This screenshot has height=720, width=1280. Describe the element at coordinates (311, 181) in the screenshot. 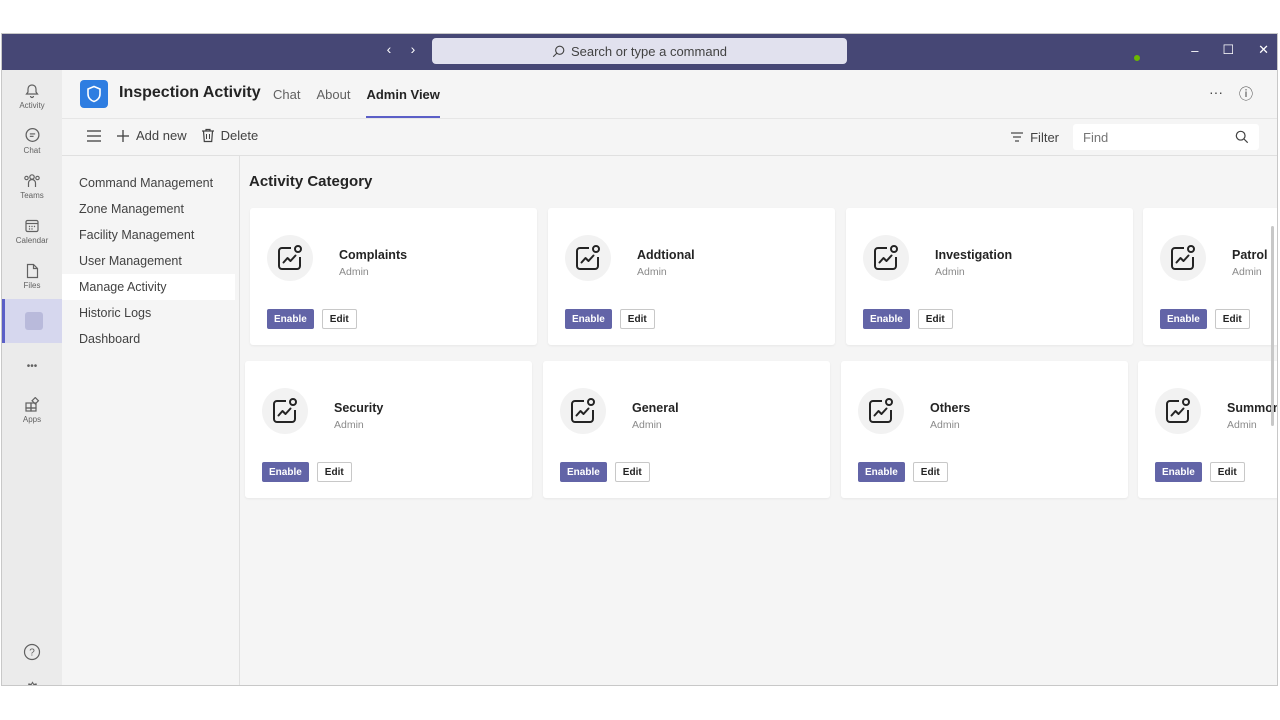

I see `page-title: Activity Category` at that location.